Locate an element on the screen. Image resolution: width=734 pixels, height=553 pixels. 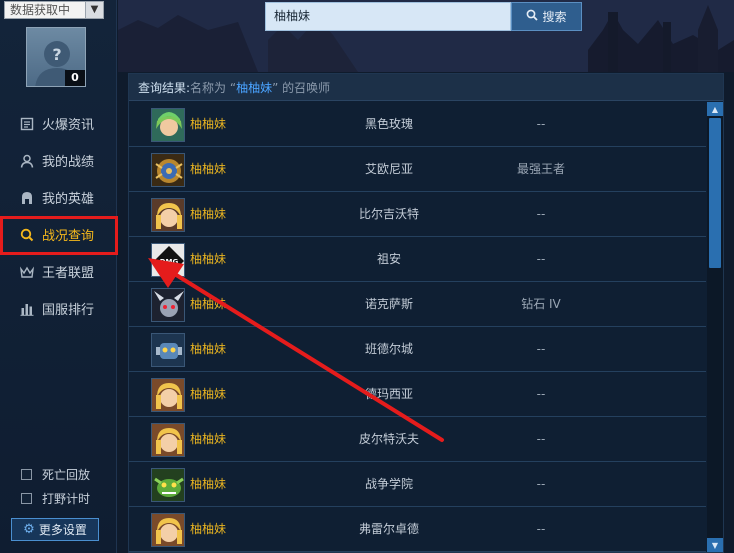
avatar: ? 0 is located at coordinates (56, 57).